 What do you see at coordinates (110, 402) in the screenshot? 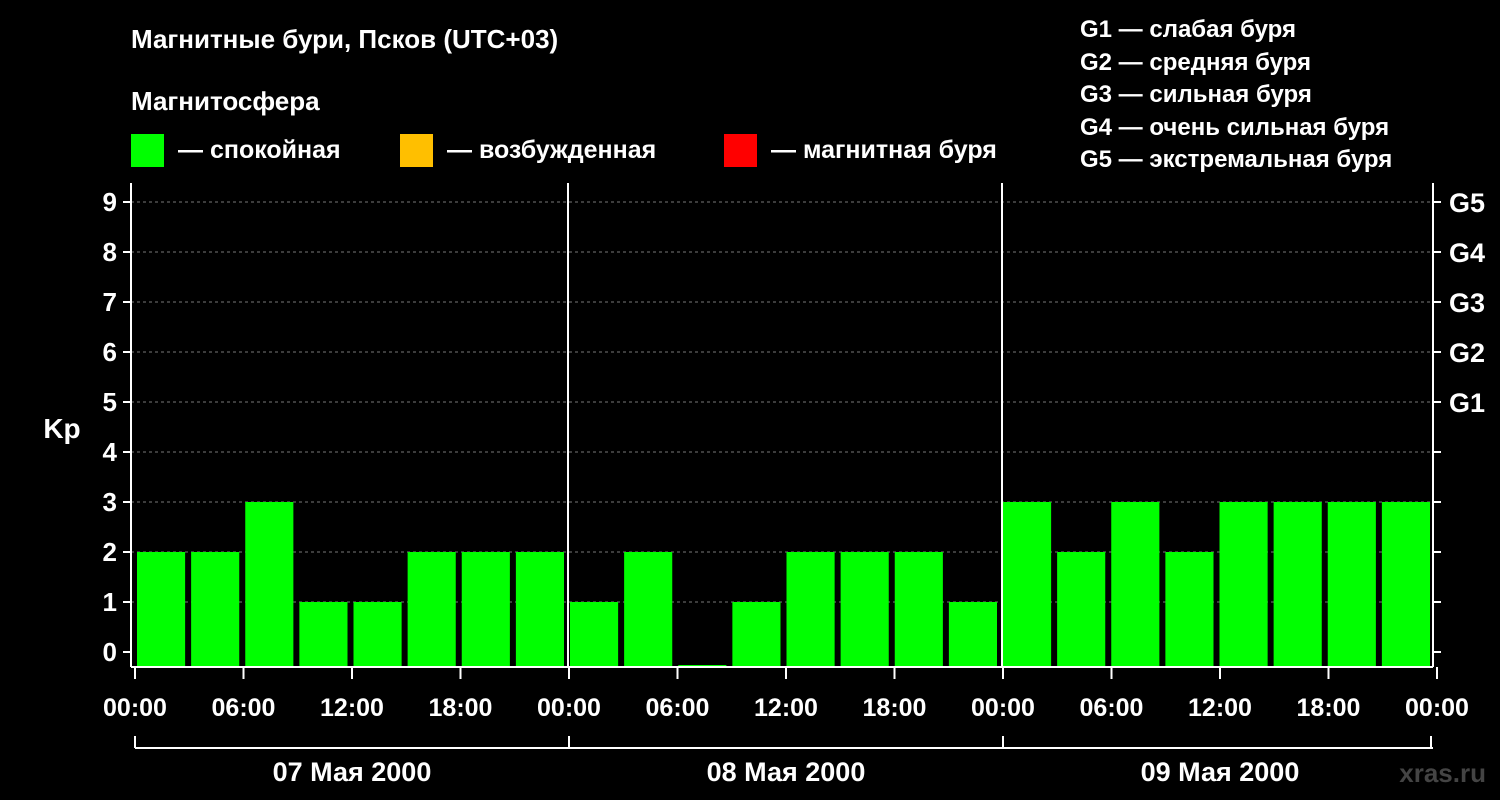
I see `y-tick-label: 5` at bounding box center [110, 402].